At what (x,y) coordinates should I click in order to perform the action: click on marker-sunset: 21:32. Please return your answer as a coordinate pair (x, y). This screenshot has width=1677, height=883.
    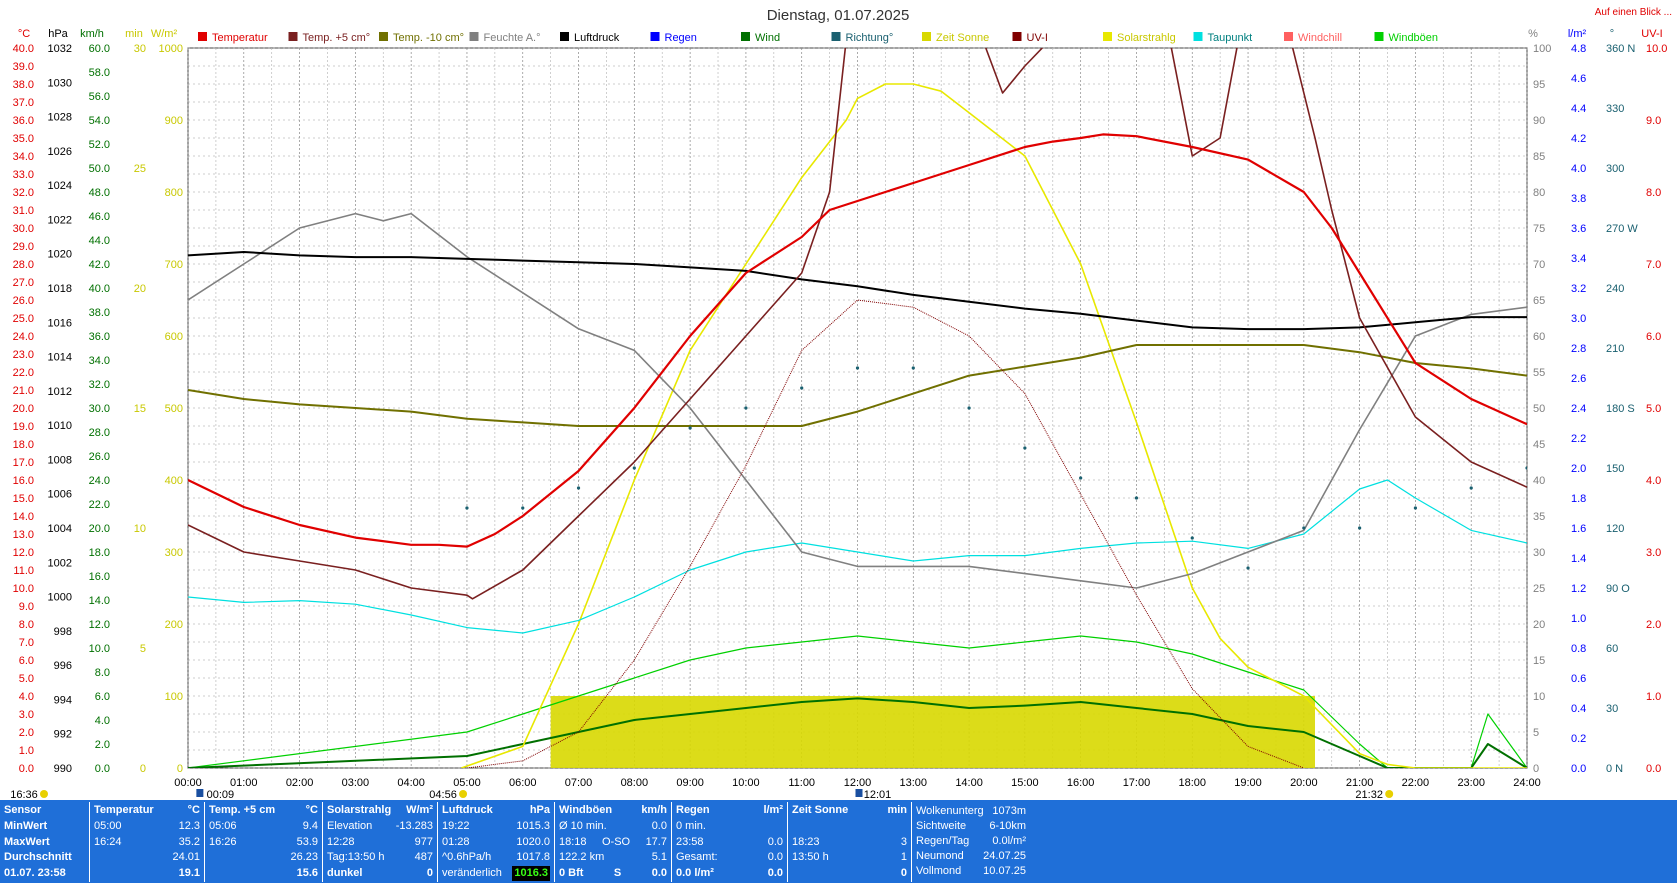
    Looking at the image, I should click on (1369, 794).